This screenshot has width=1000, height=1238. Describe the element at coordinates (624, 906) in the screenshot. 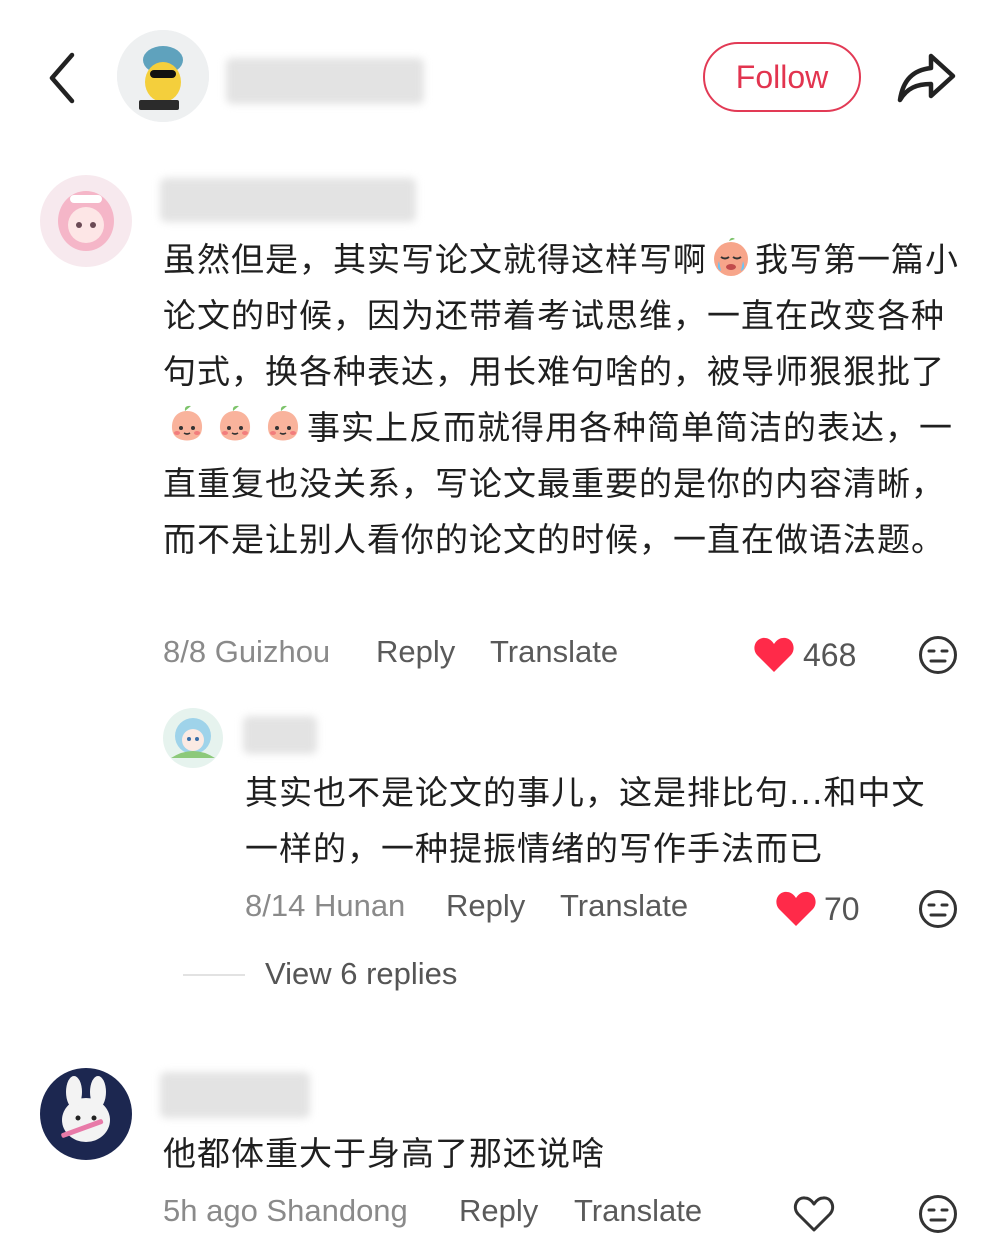

I see `reply-translate-button: Translate` at that location.